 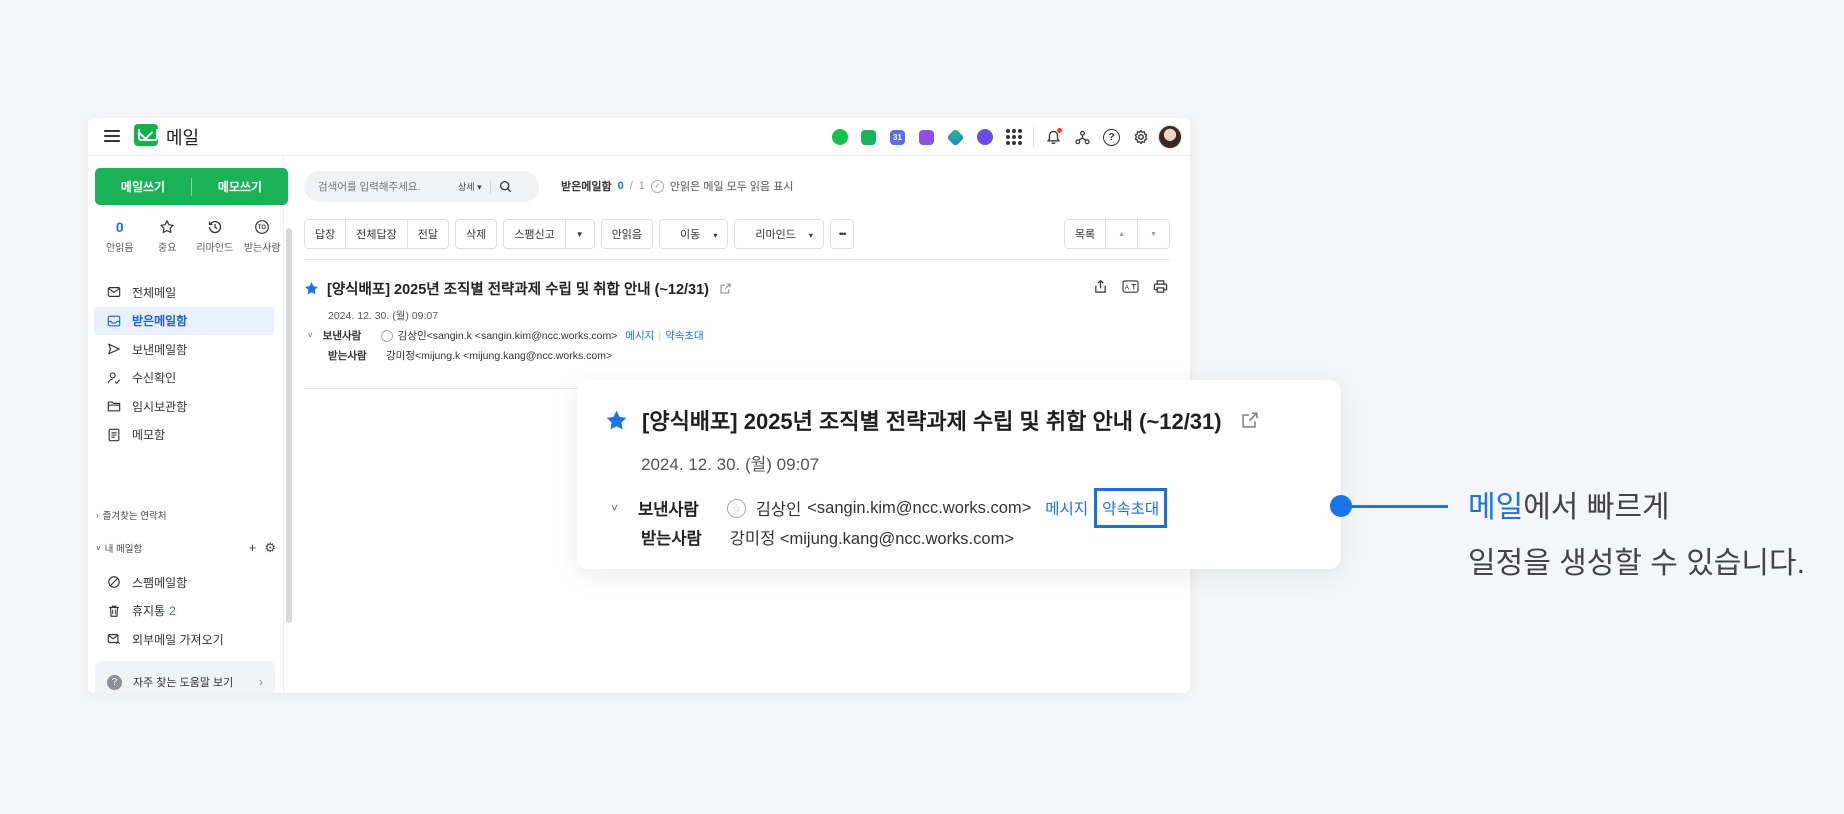 I want to click on translate-icon: A, so click(x=1130, y=286).